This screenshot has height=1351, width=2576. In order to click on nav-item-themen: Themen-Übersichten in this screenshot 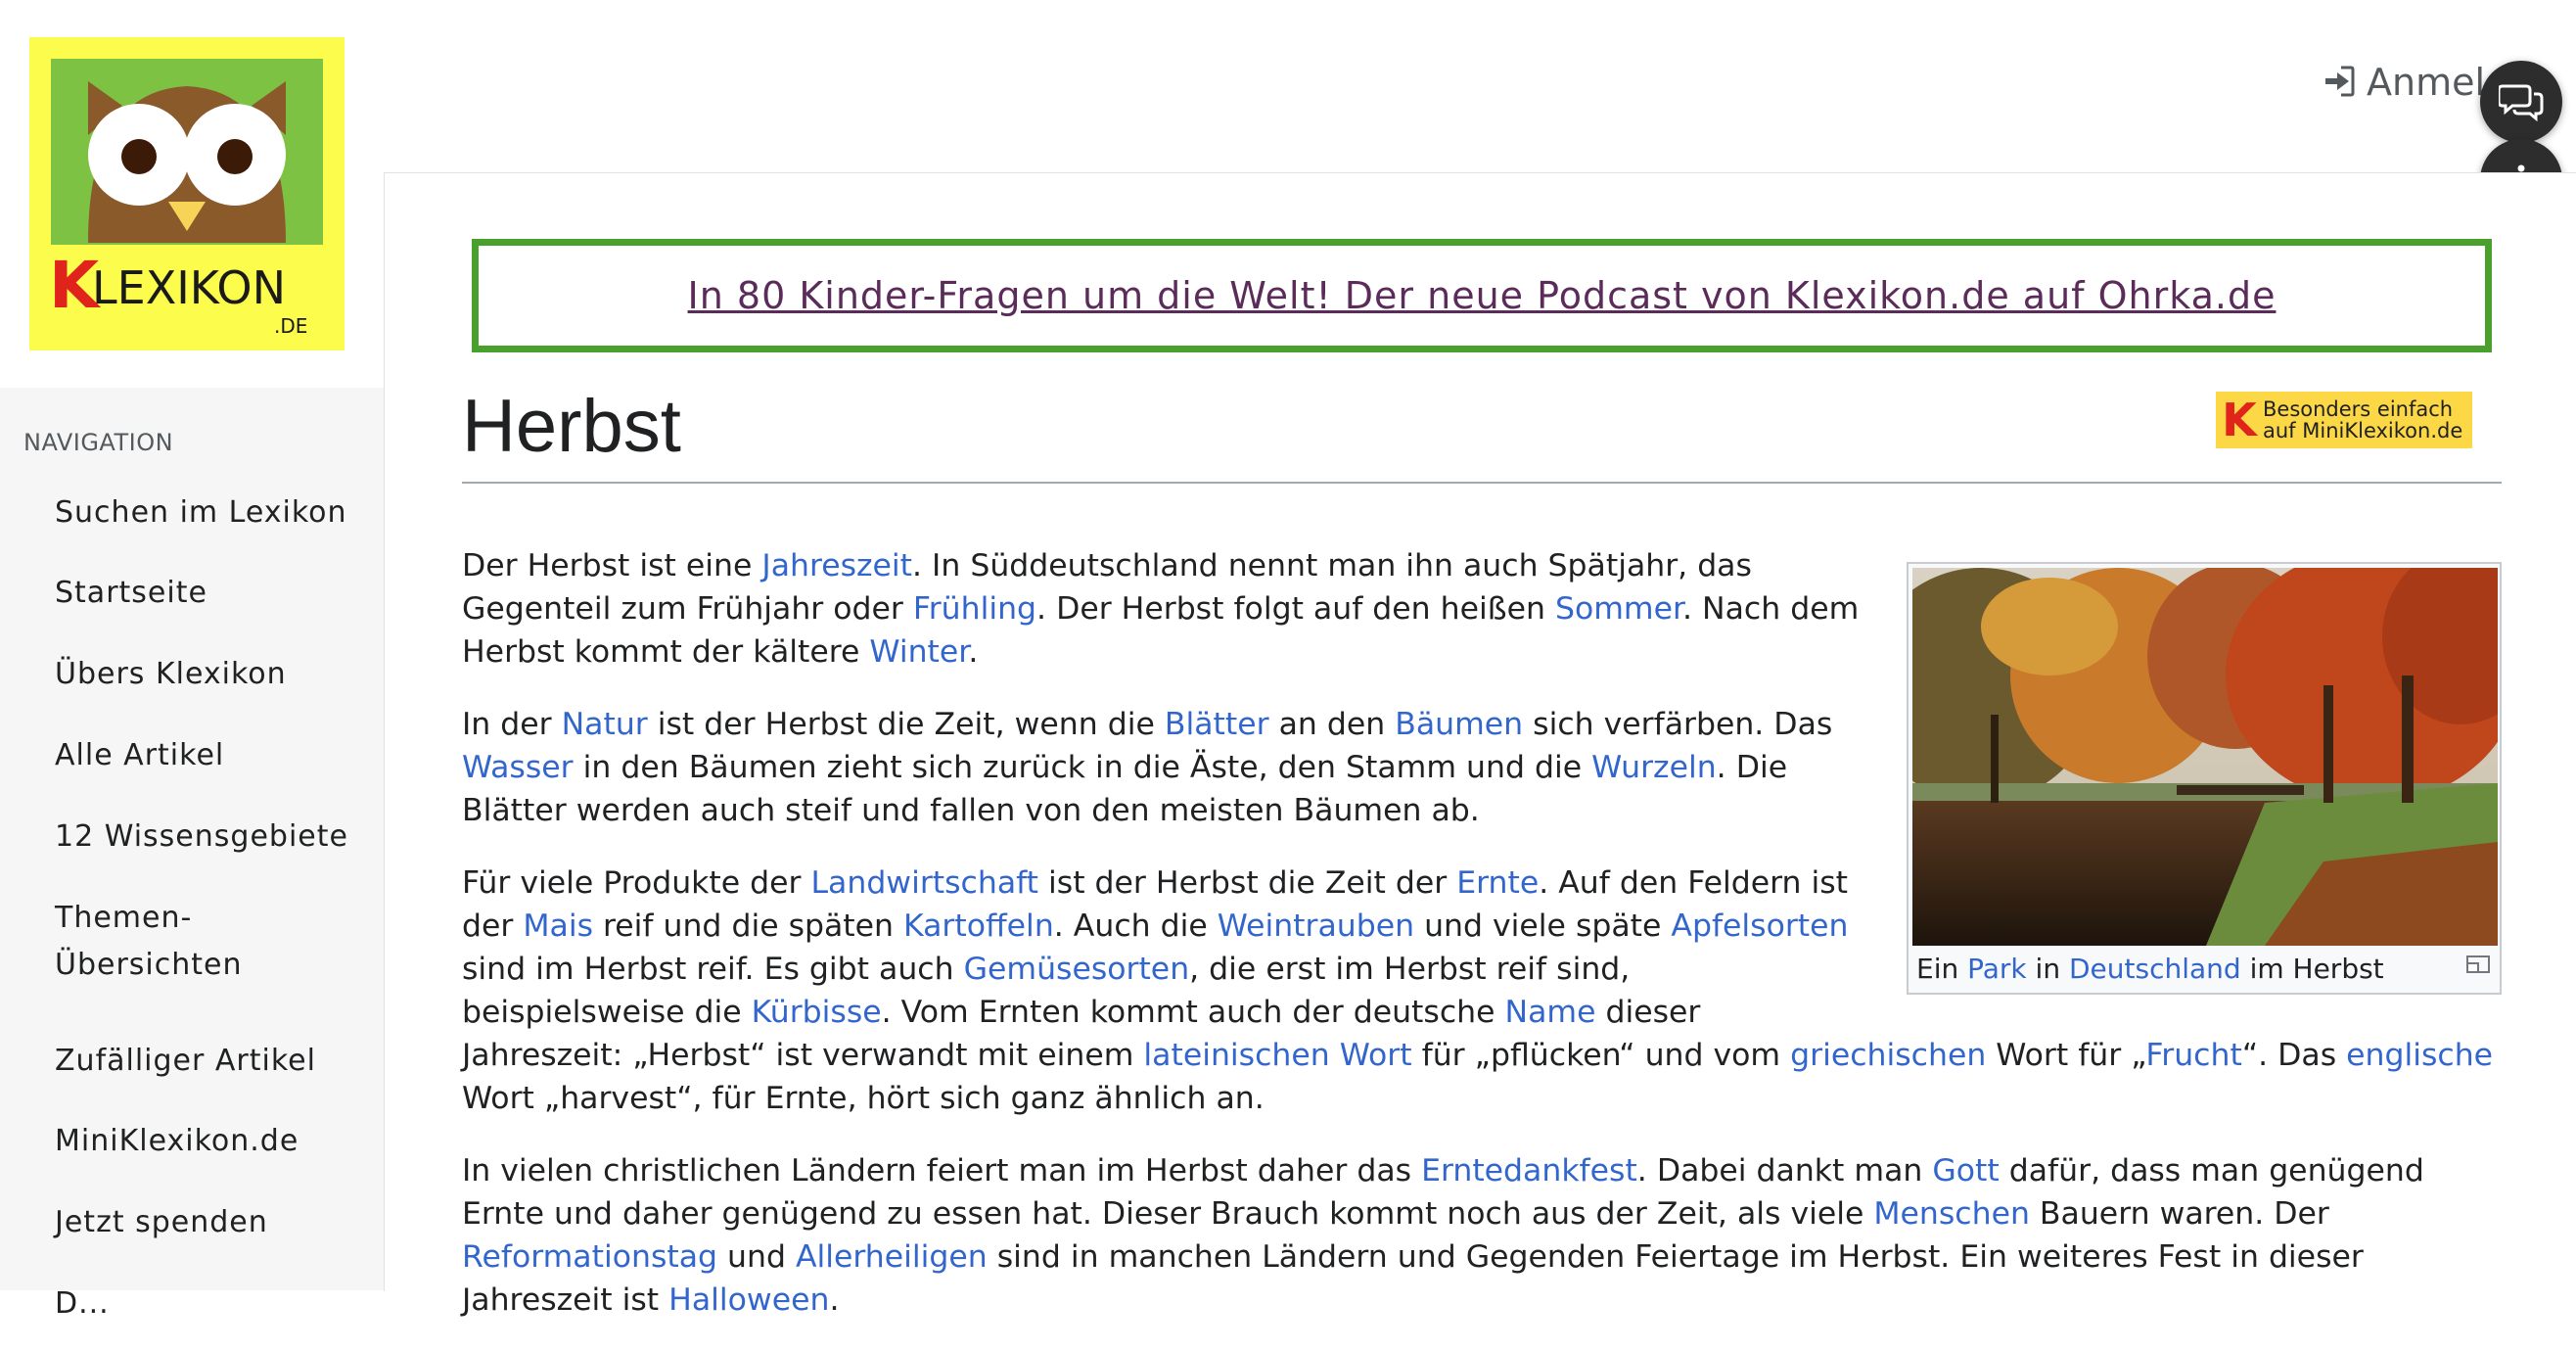, I will do `click(121, 942)`.